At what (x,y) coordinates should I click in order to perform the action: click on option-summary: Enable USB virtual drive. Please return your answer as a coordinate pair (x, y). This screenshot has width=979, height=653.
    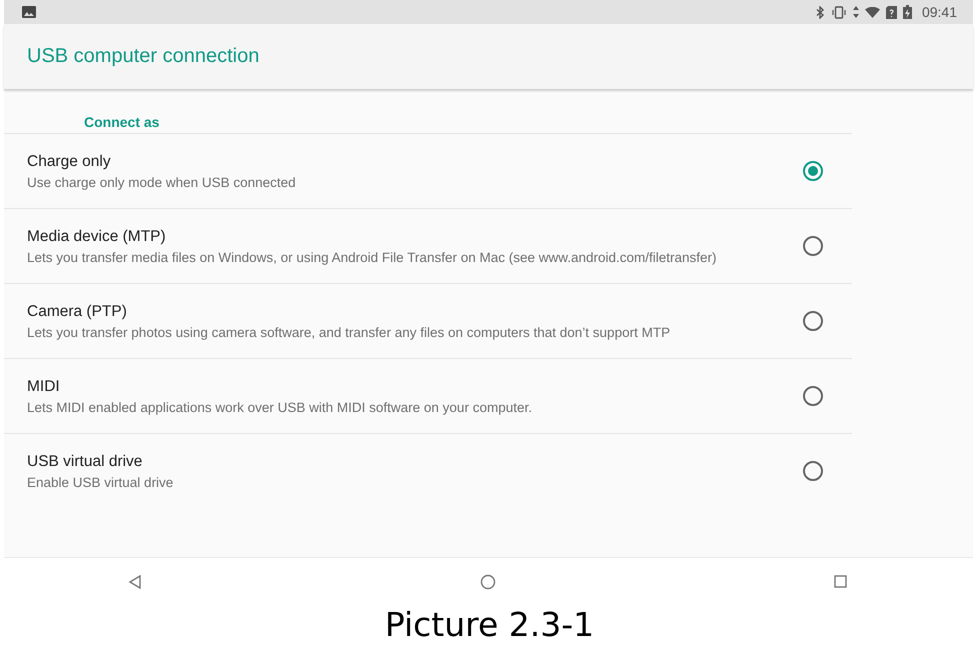
    Looking at the image, I should click on (100, 482).